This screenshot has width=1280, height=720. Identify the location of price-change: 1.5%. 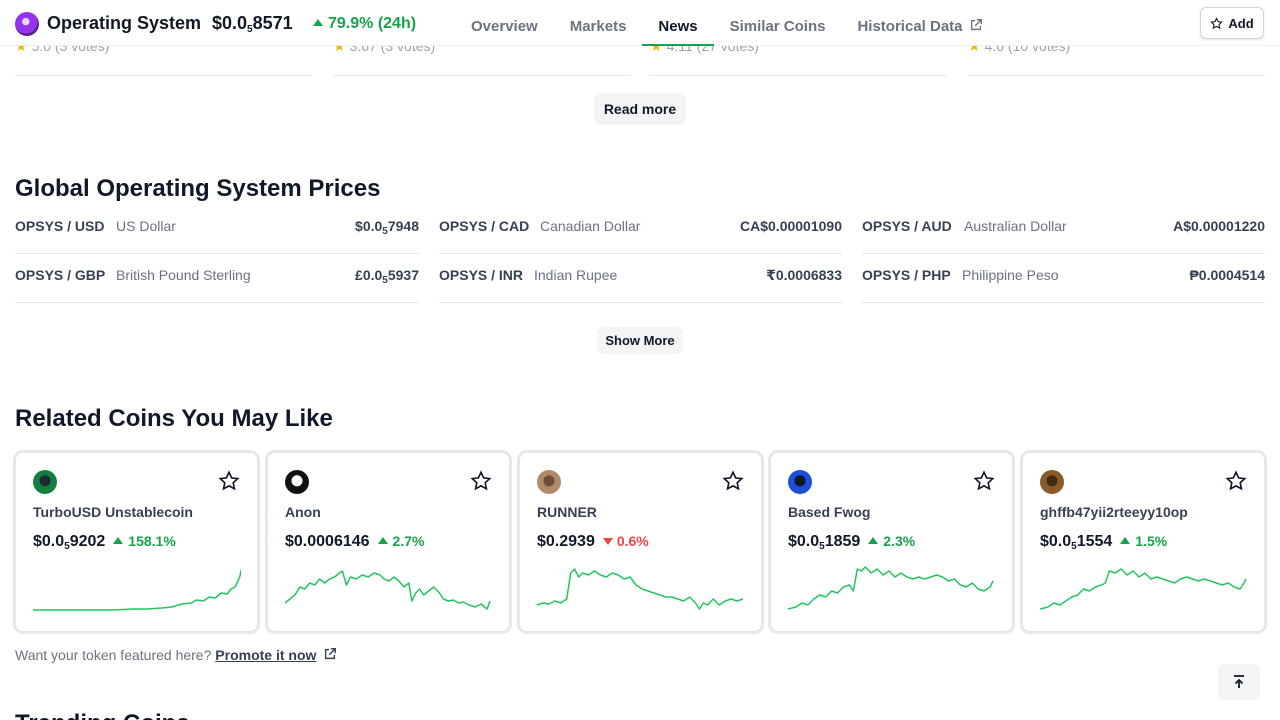
(1143, 541).